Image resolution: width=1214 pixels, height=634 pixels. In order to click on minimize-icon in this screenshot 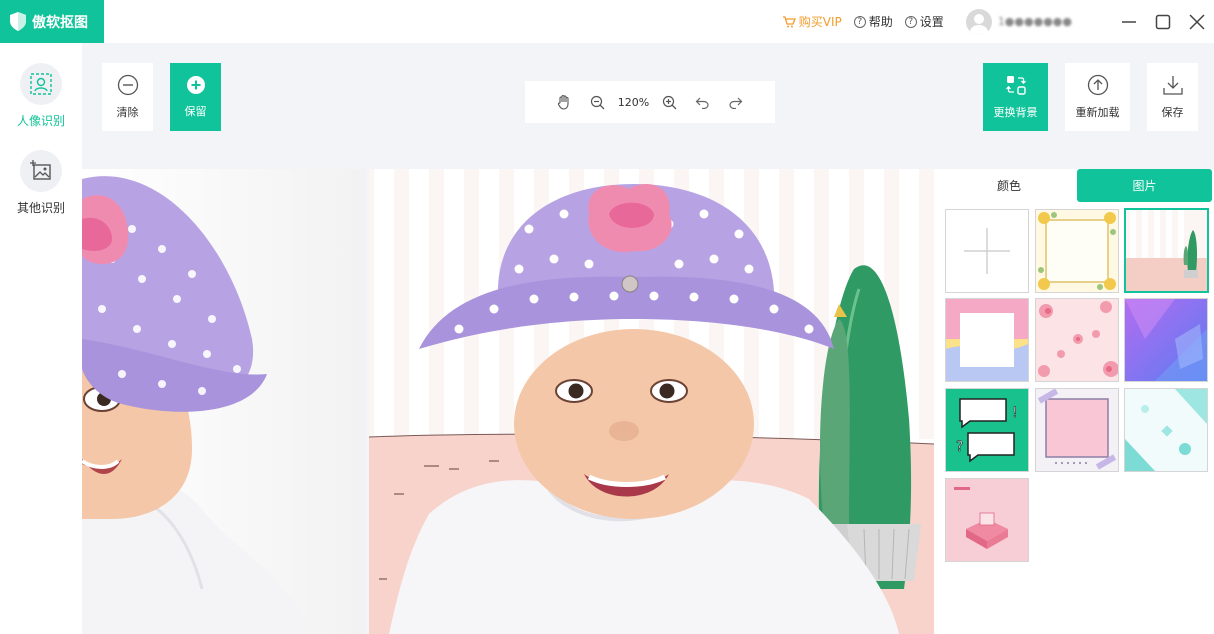, I will do `click(1129, 21)`.